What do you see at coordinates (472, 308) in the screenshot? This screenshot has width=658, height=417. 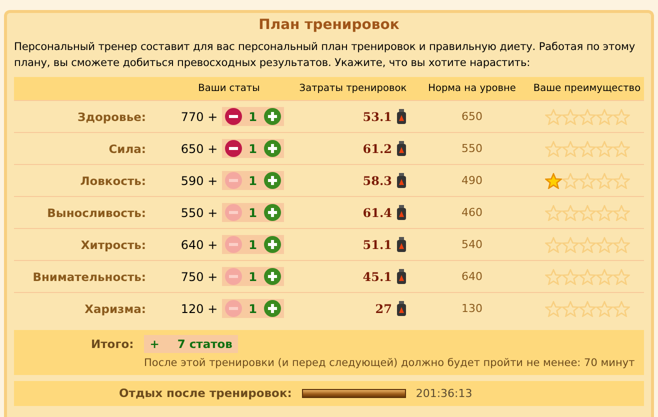 I see `level-norm: 130` at bounding box center [472, 308].